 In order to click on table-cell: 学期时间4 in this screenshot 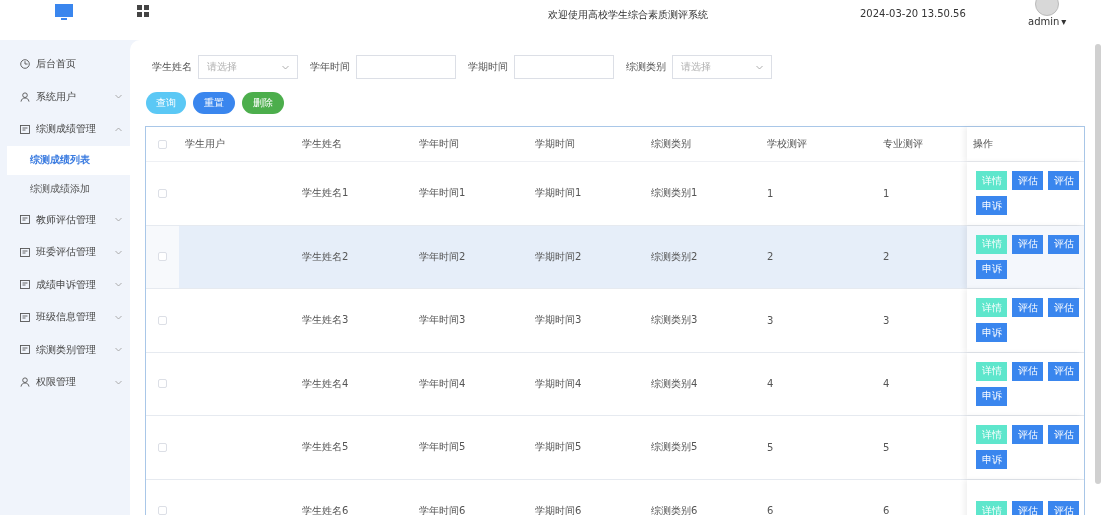, I will do `click(558, 383)`.